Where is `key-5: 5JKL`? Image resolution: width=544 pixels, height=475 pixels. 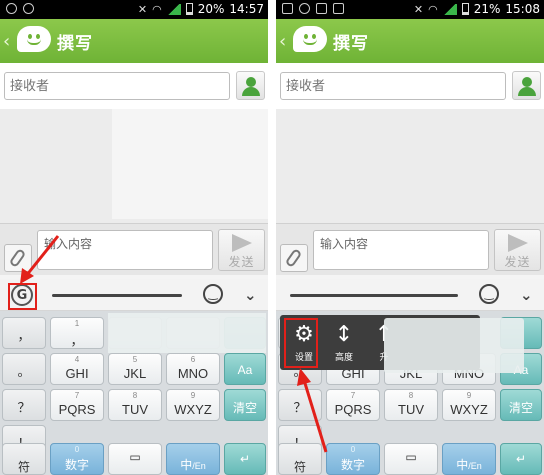 key-5: 5JKL is located at coordinates (135, 369).